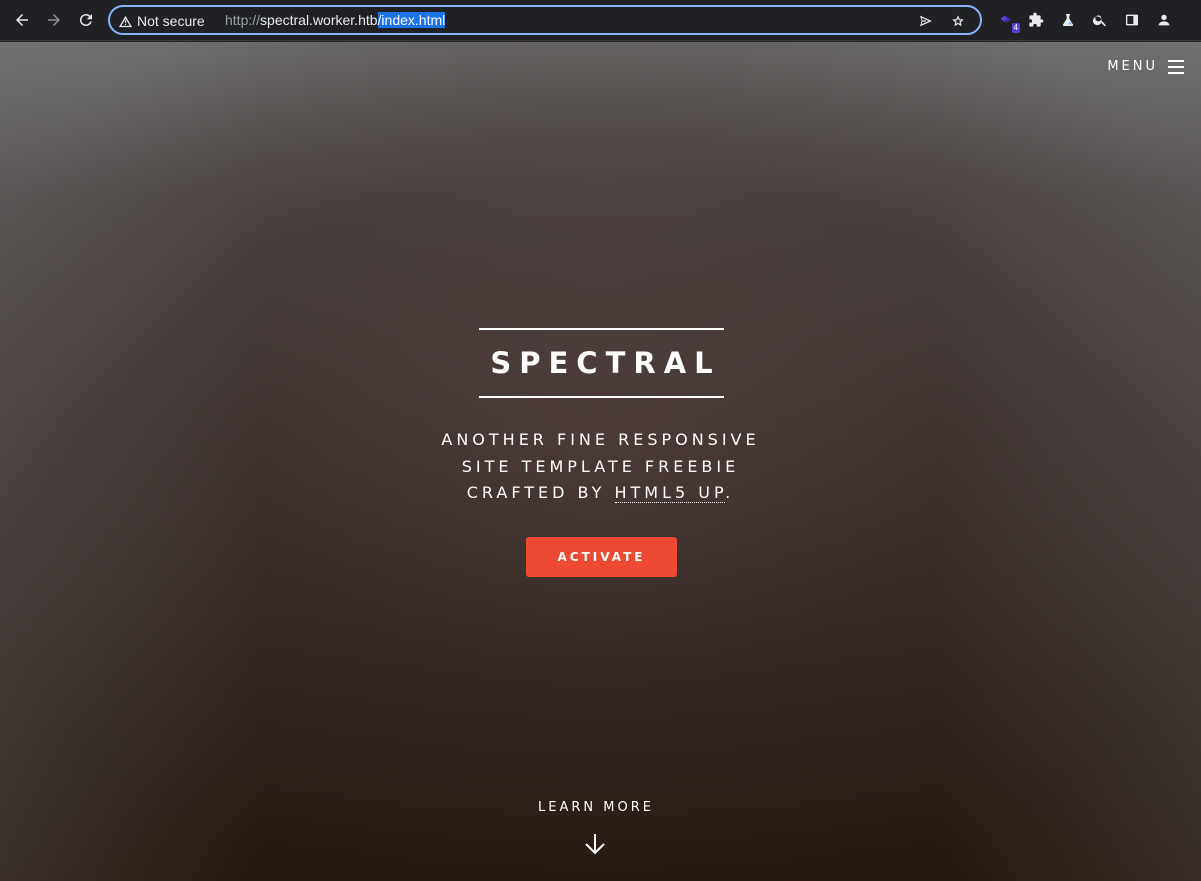 The height and width of the screenshot is (881, 1201). I want to click on extension-button: 4, so click(1007, 21).